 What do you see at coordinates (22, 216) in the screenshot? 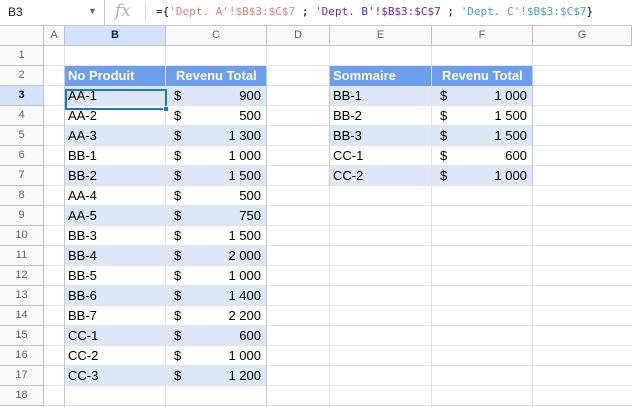
I see `row-header-9: 9` at bounding box center [22, 216].